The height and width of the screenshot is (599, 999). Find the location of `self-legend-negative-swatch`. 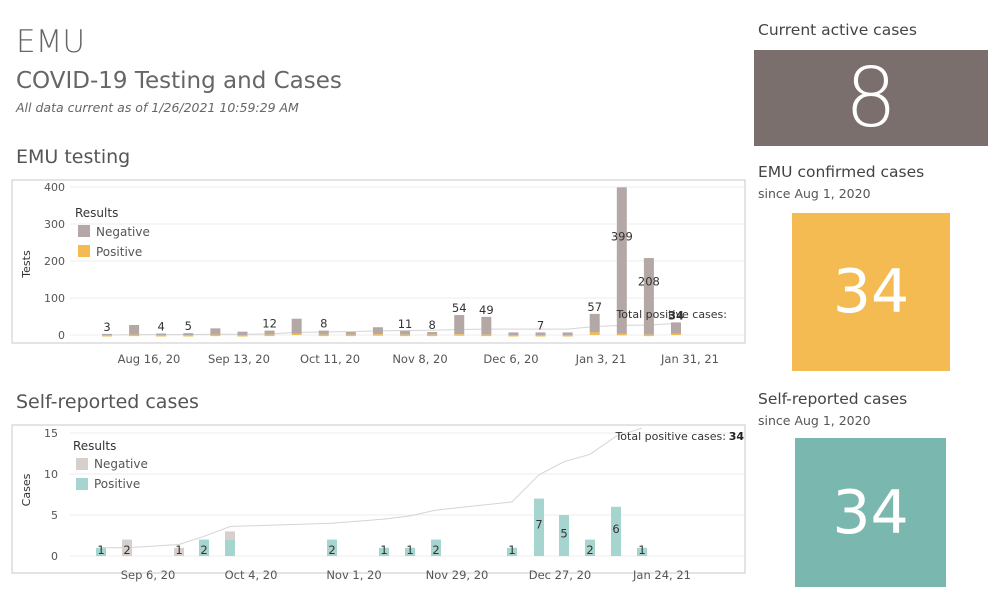

self-legend-negative-swatch is located at coordinates (82, 464).